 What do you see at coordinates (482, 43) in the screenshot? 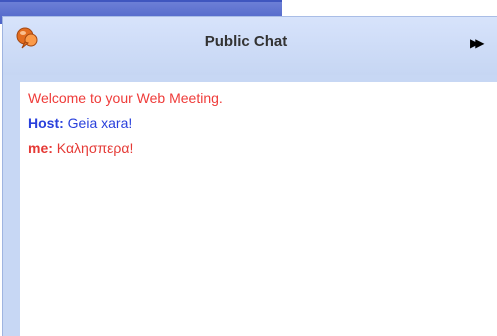
I see `collapse-button: ▶▶` at bounding box center [482, 43].